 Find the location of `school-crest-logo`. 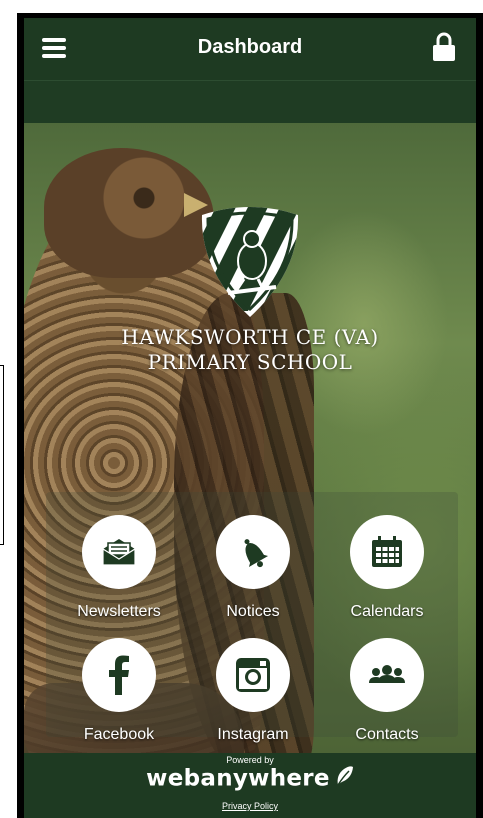

school-crest-logo is located at coordinates (250, 261).